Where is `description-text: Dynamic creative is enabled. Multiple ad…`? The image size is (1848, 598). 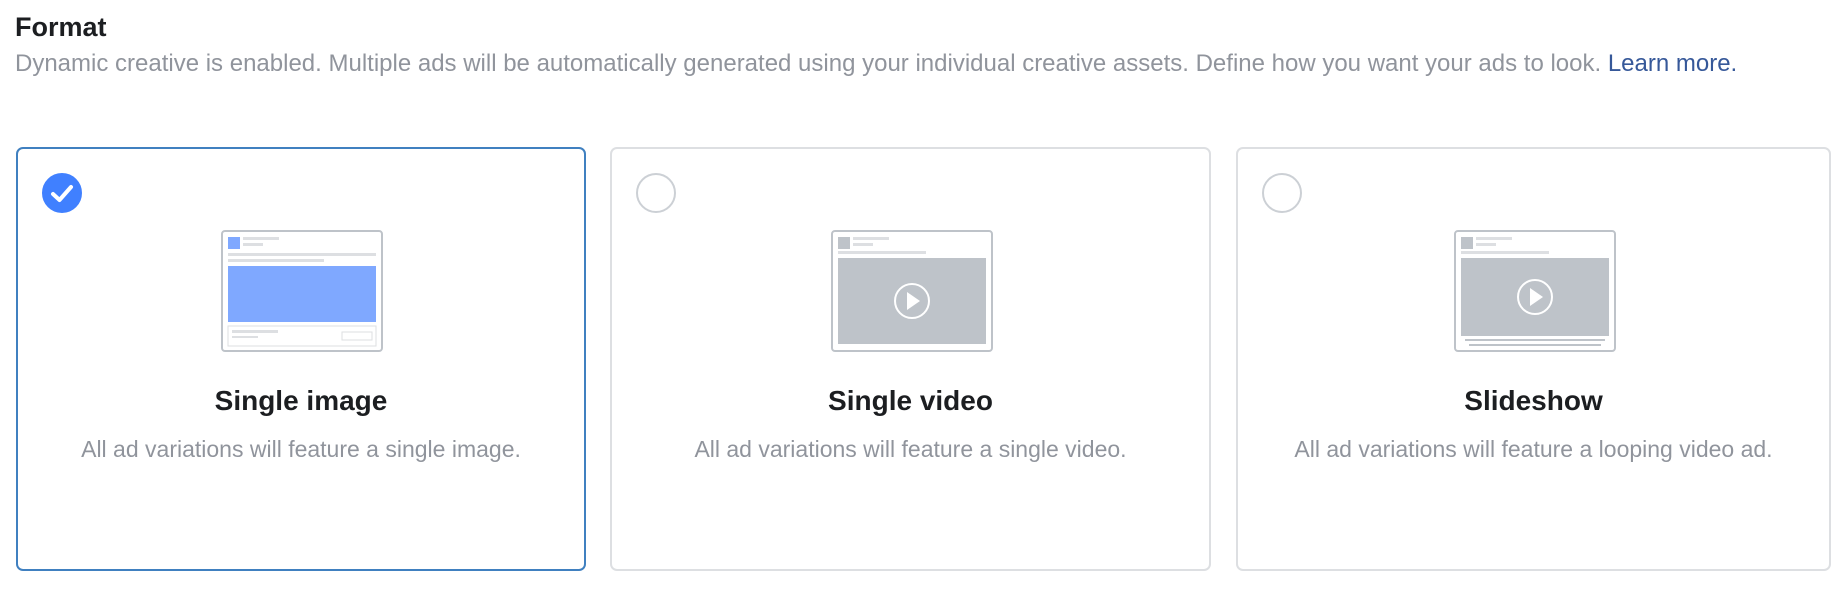 description-text: Dynamic creative is enabled. Multiple ad… is located at coordinates (808, 63).